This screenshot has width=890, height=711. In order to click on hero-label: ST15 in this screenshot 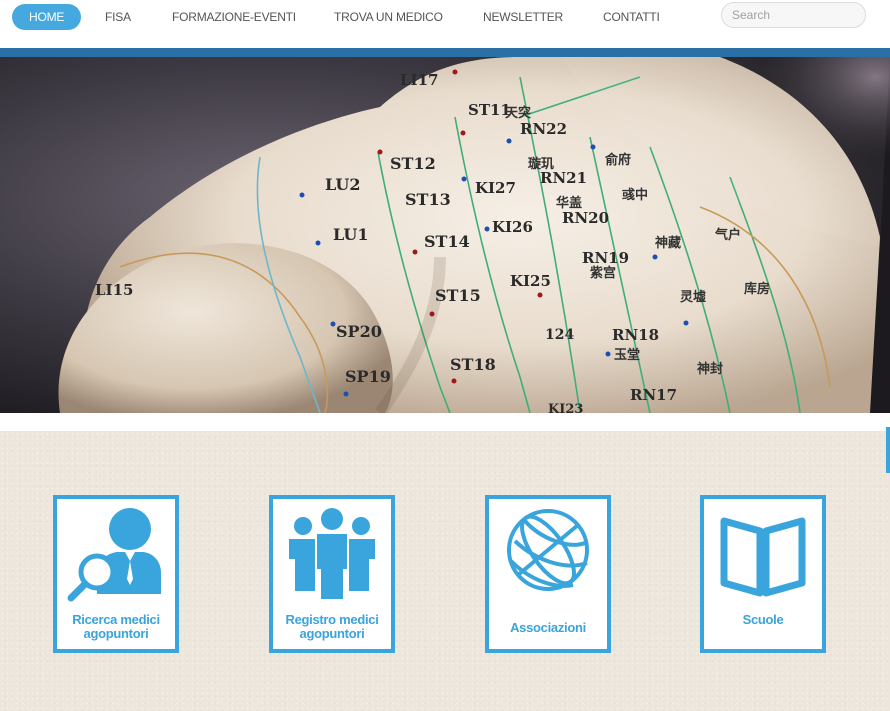, I will do `click(458, 295)`.